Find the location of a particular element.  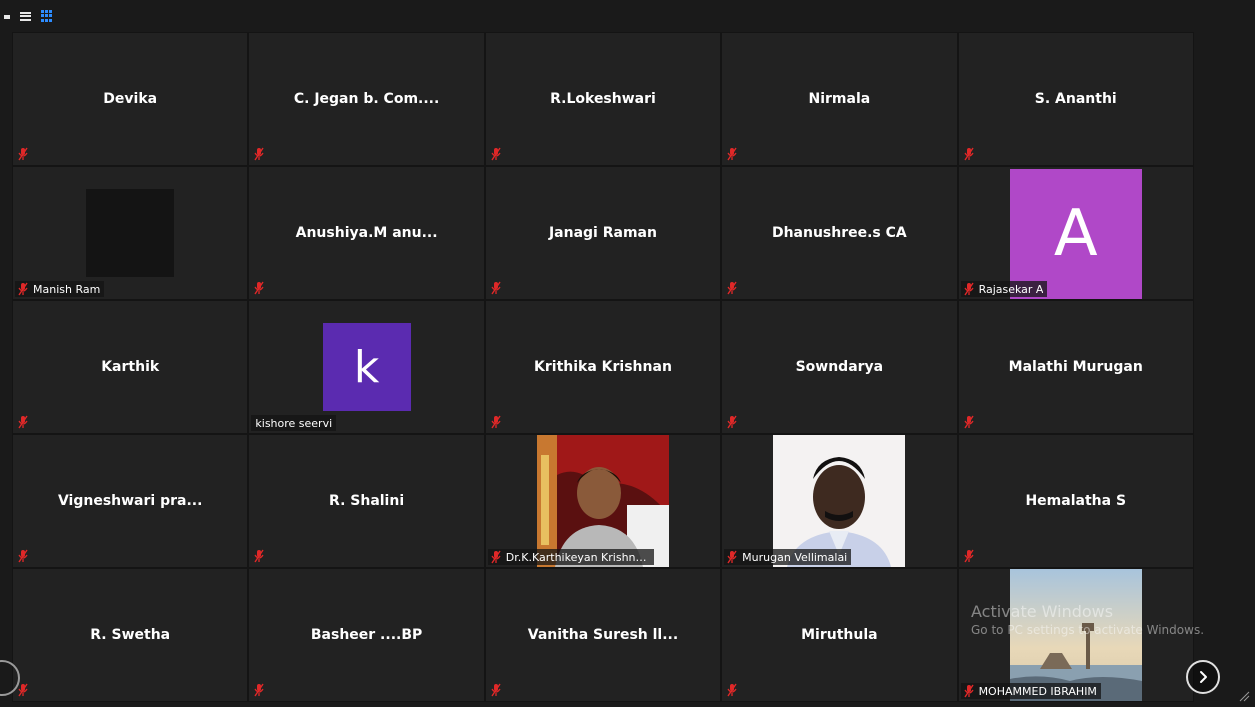

participant-name: Murugan Vellimalai is located at coordinates (795, 557).